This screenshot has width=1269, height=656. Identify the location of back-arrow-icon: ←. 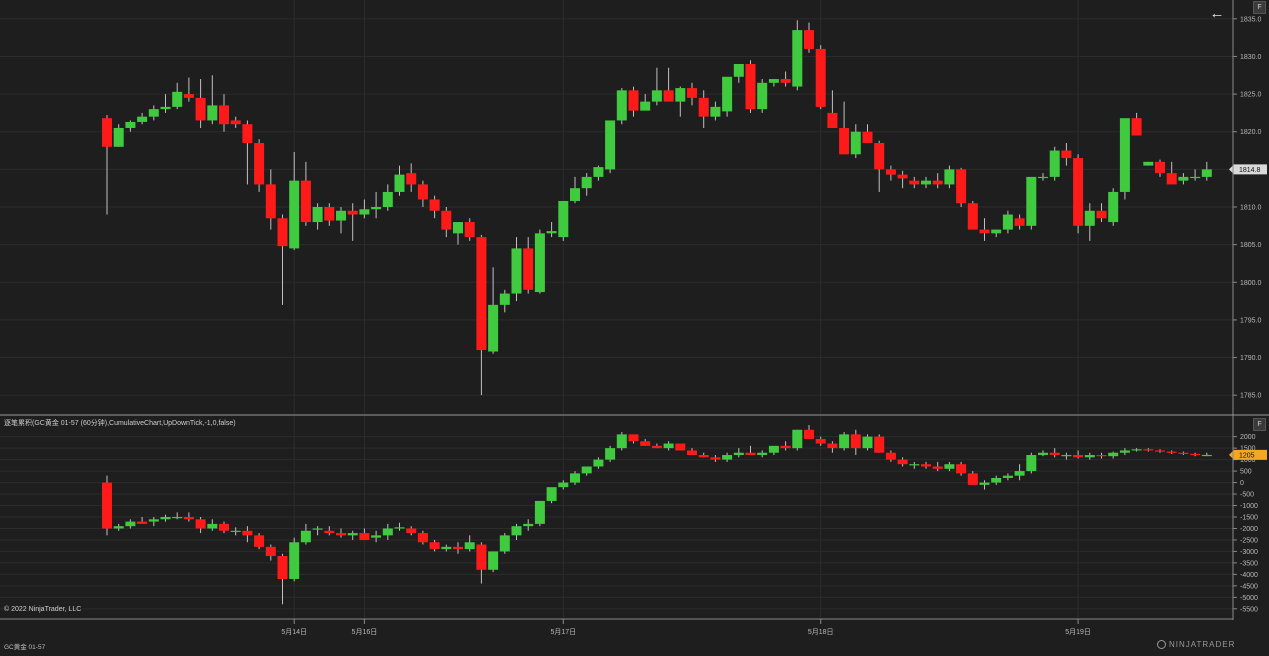
(1217, 14).